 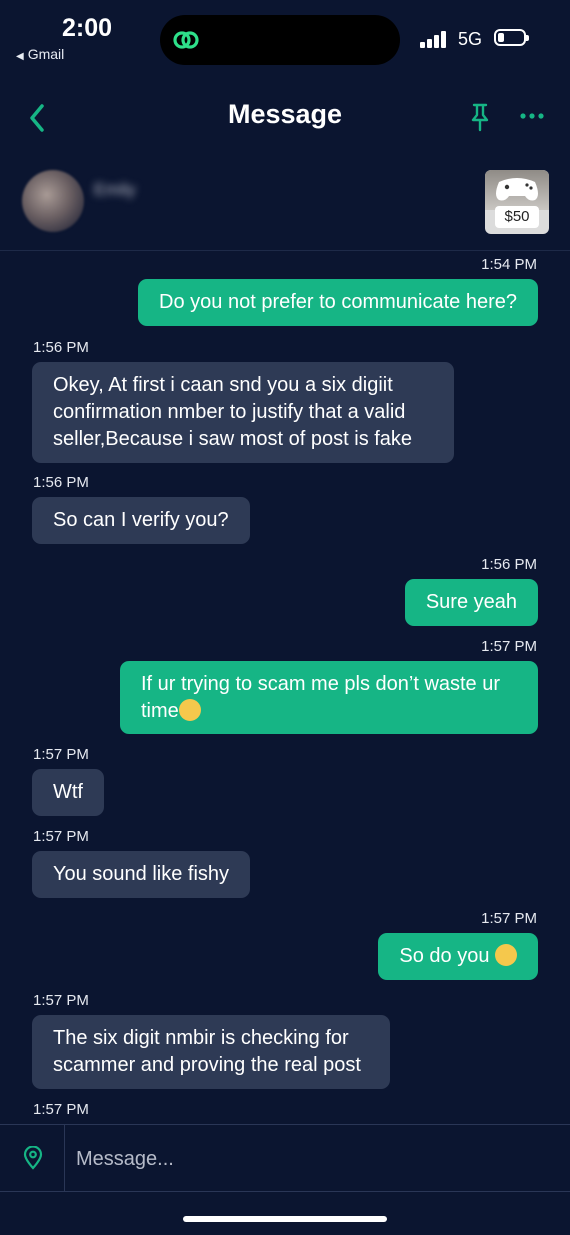 What do you see at coordinates (141, 874) in the screenshot?
I see `incoming-message: You sound like fishy` at bounding box center [141, 874].